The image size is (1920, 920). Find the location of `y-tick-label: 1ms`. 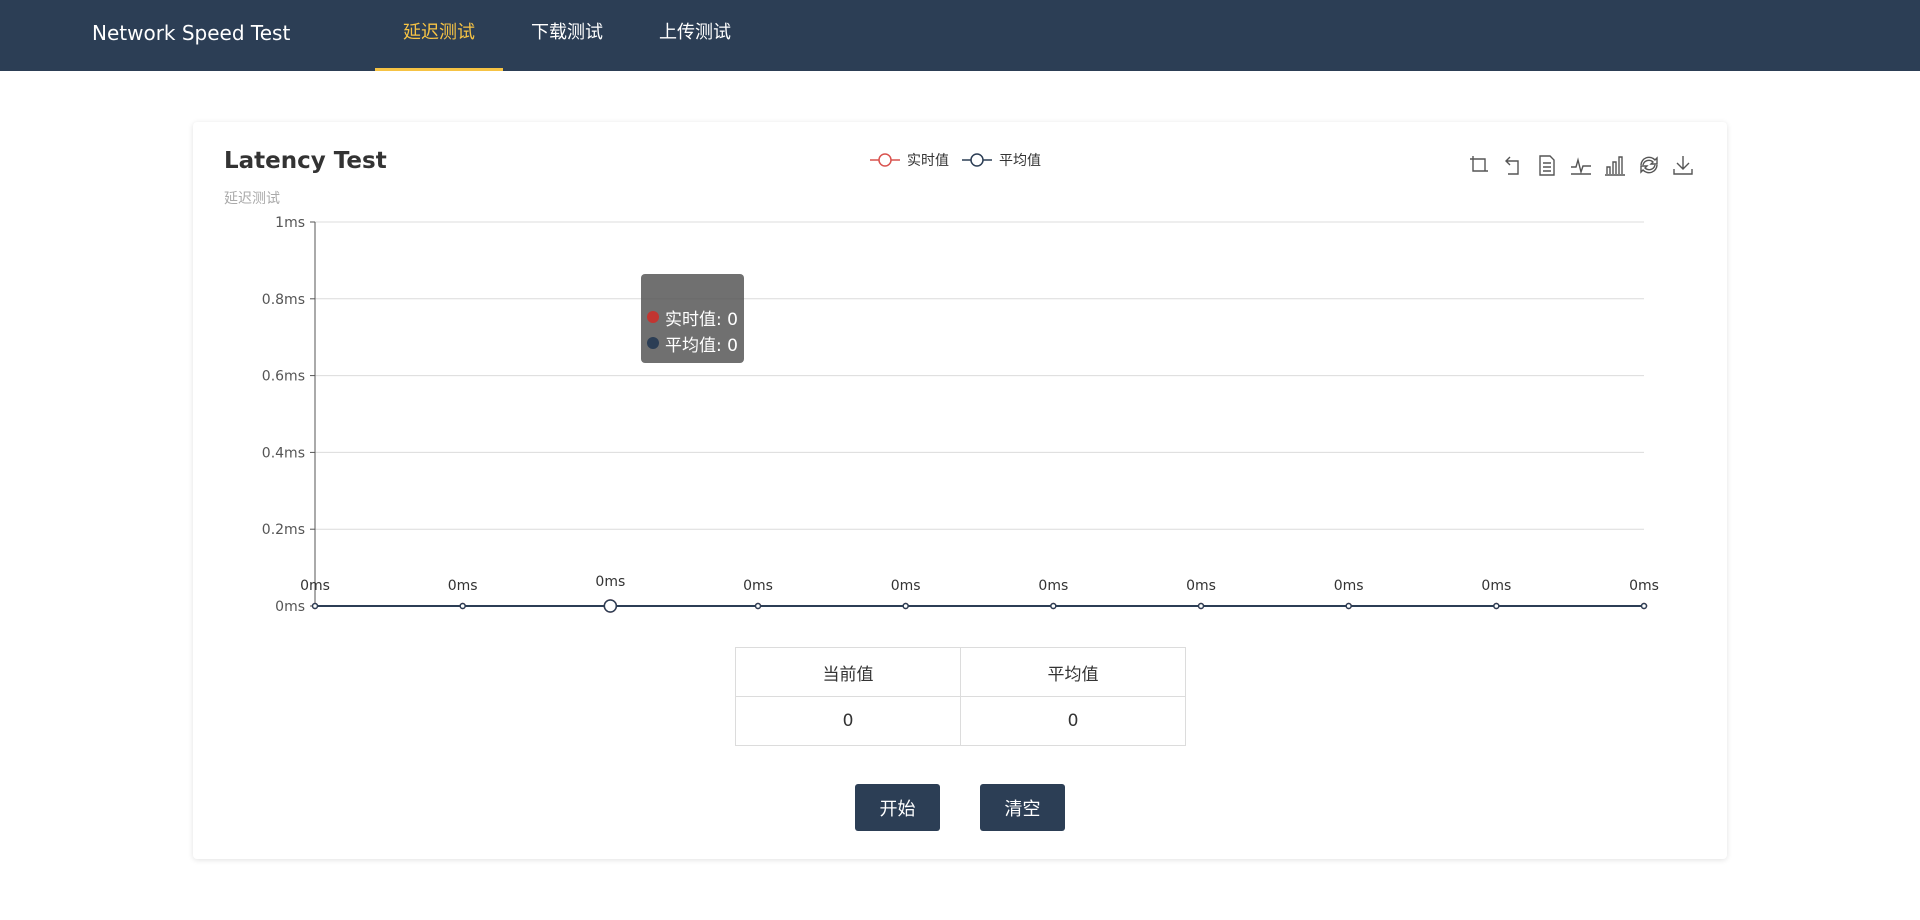

y-tick-label: 1ms is located at coordinates (290, 223).